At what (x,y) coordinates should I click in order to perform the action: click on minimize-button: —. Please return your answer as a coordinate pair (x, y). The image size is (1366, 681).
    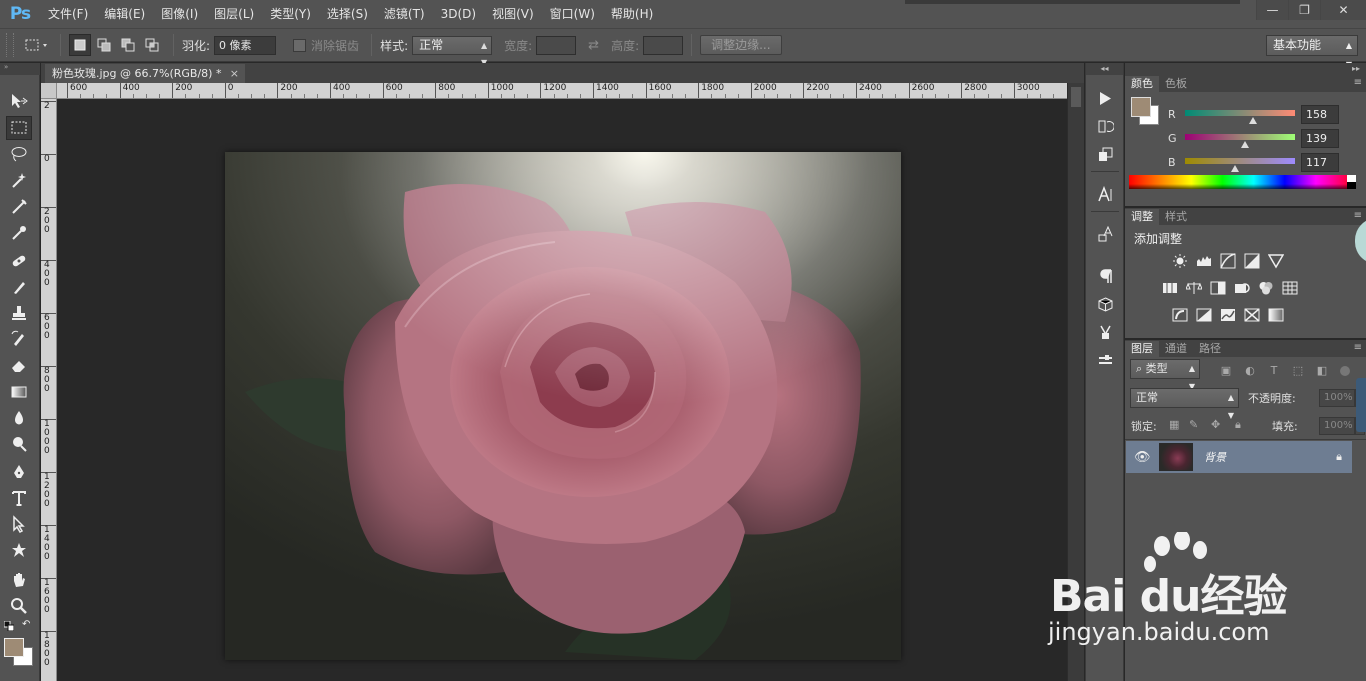
    Looking at the image, I should click on (1272, 10).